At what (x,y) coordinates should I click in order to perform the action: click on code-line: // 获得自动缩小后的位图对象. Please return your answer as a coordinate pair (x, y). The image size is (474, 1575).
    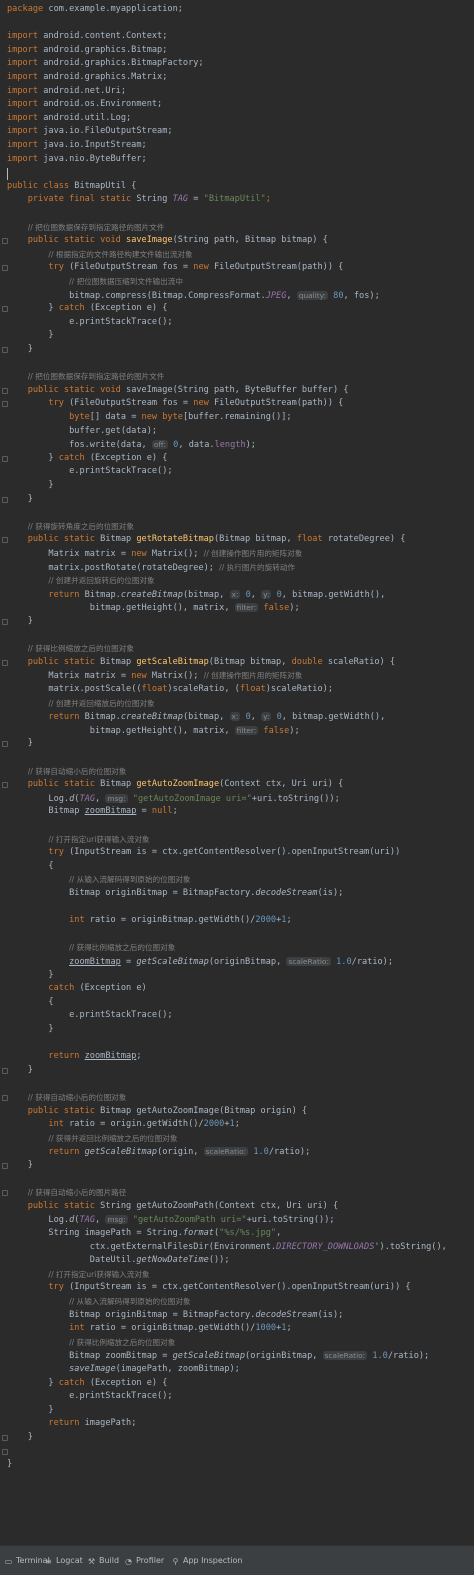
    Looking at the image, I should click on (67, 772).